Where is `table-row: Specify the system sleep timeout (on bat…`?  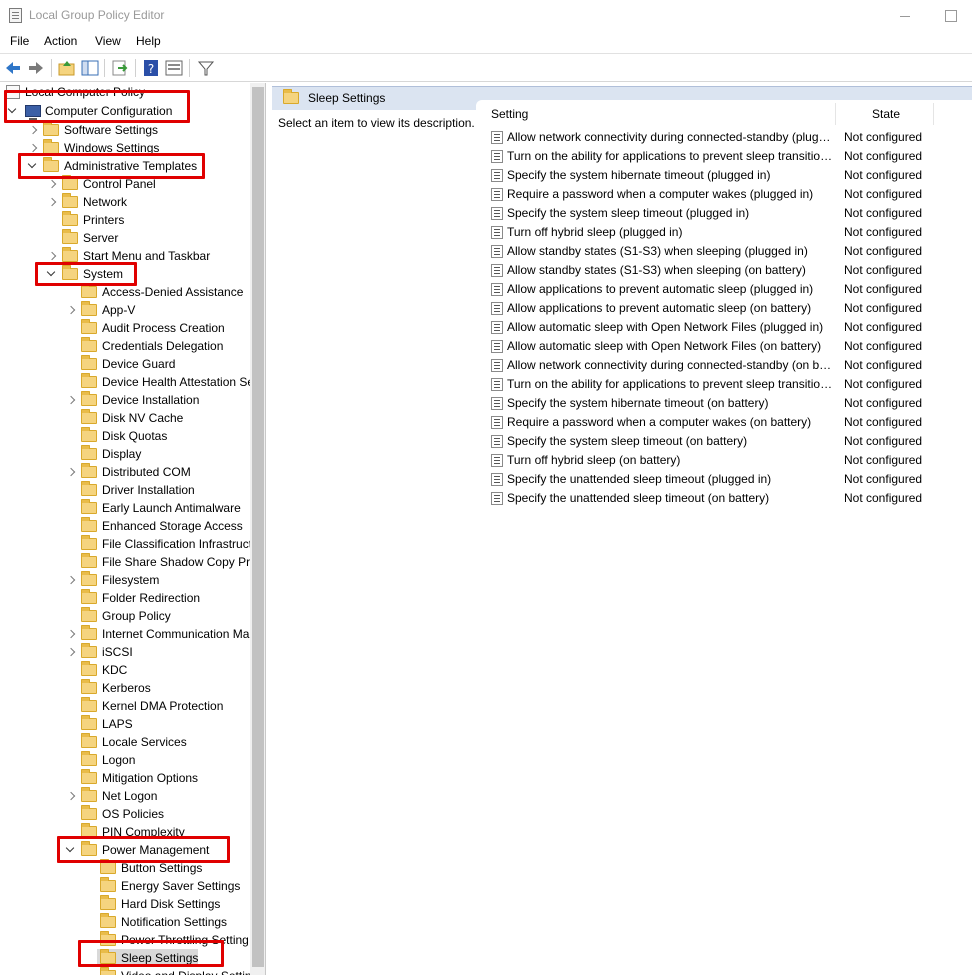 table-row: Specify the system sleep timeout (on bat… is located at coordinates (724, 441).